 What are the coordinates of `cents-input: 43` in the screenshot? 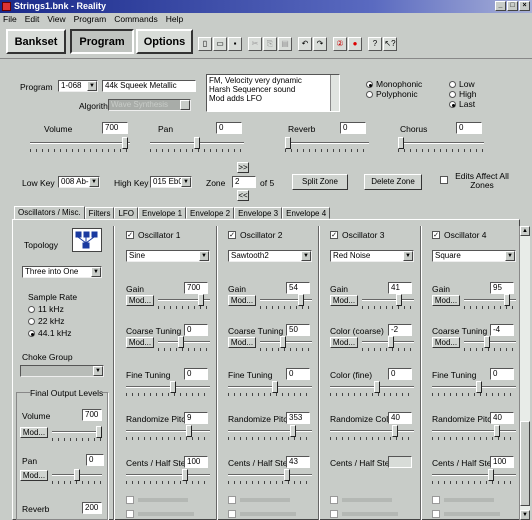 It's located at (298, 462).